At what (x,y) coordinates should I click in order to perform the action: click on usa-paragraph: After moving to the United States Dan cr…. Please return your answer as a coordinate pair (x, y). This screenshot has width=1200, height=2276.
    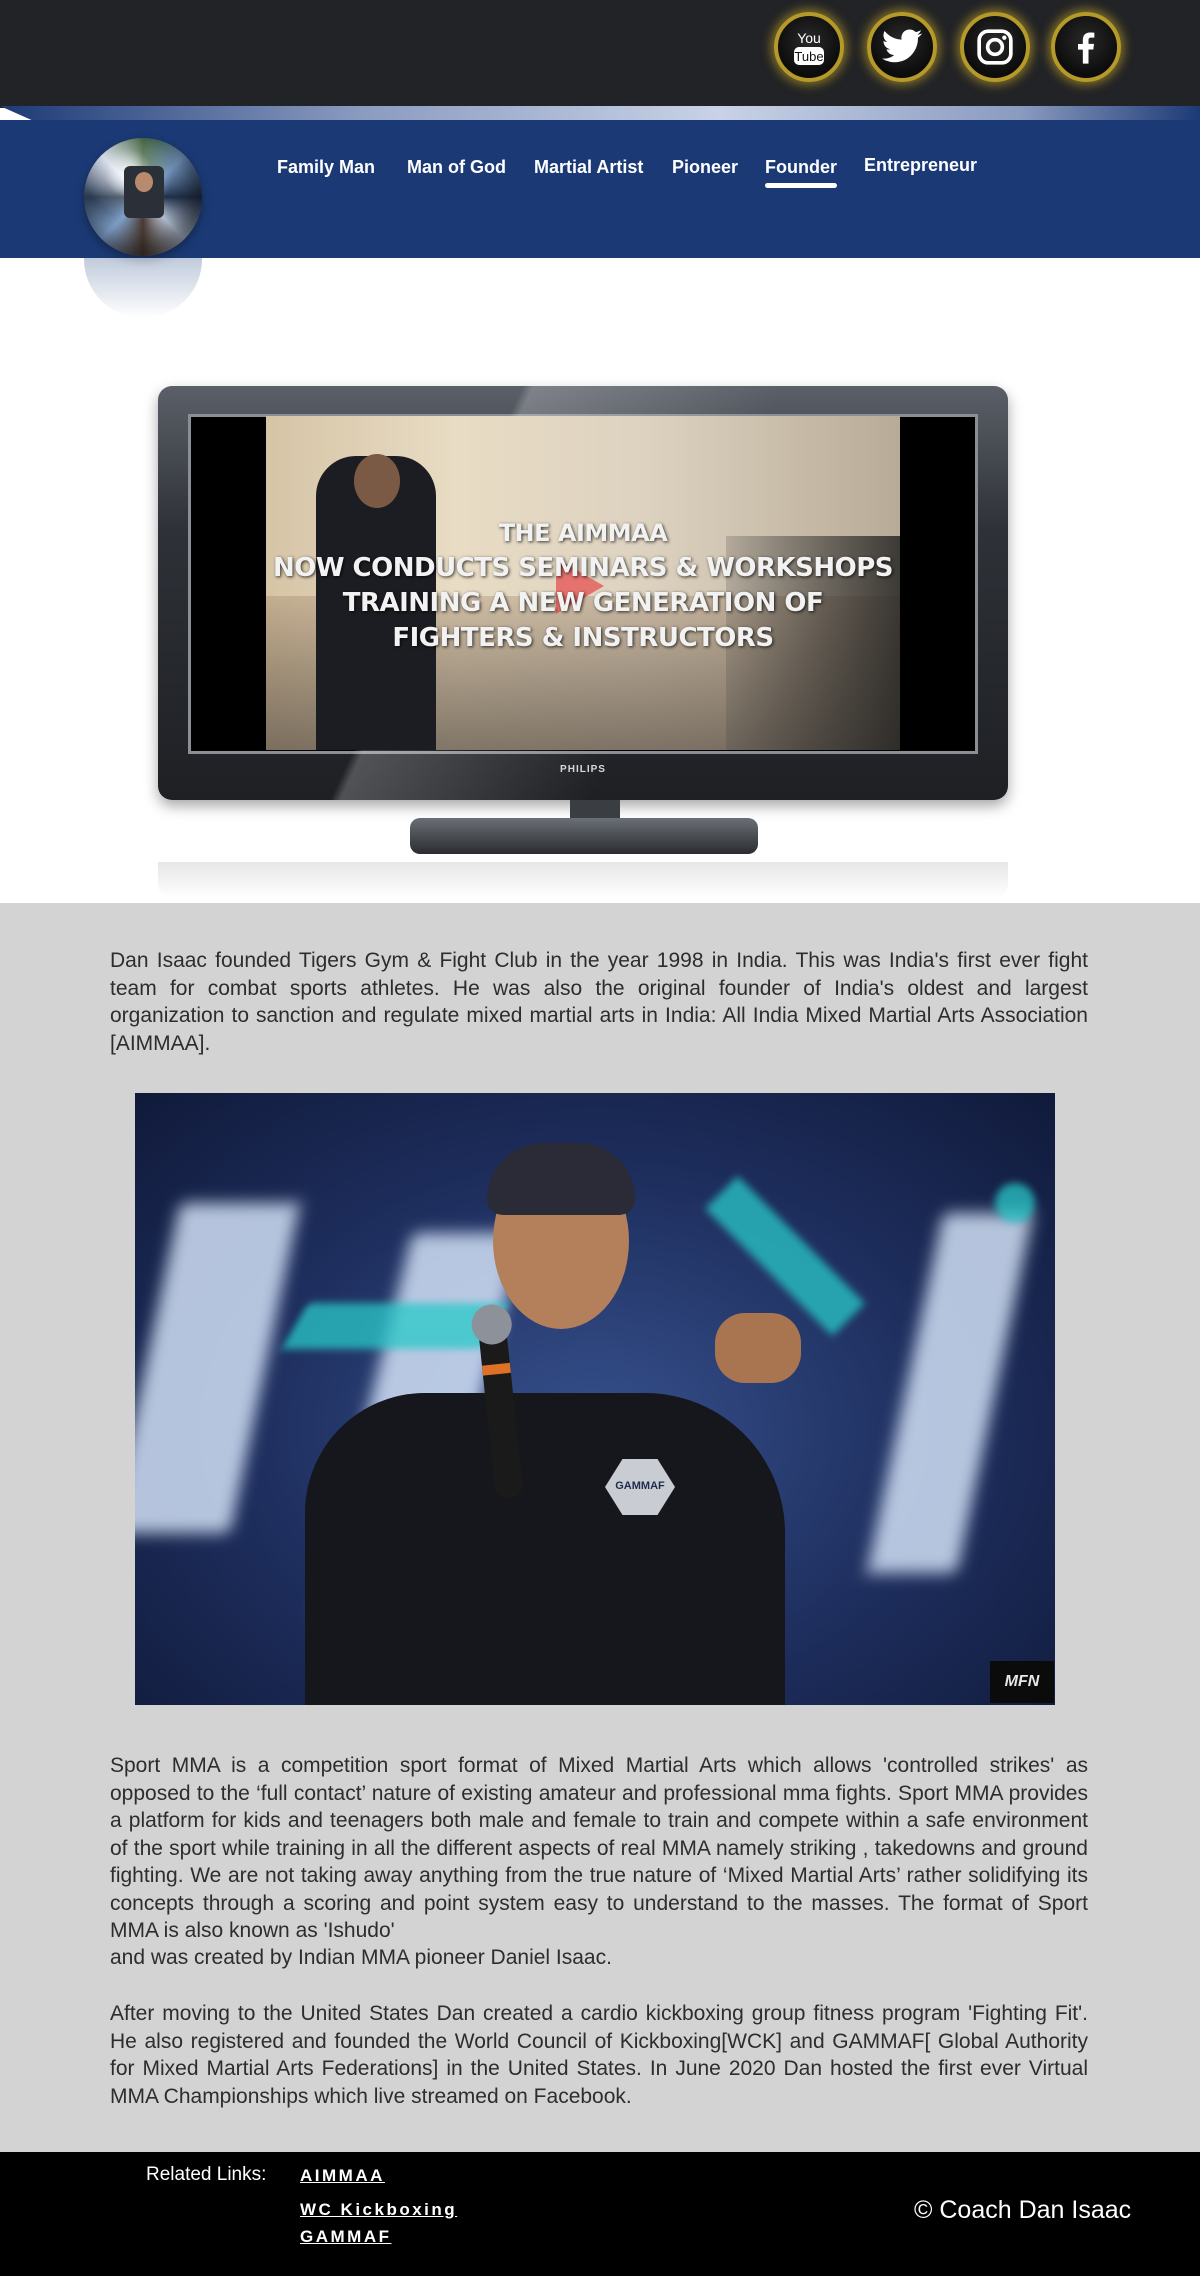
    Looking at the image, I should click on (599, 2055).